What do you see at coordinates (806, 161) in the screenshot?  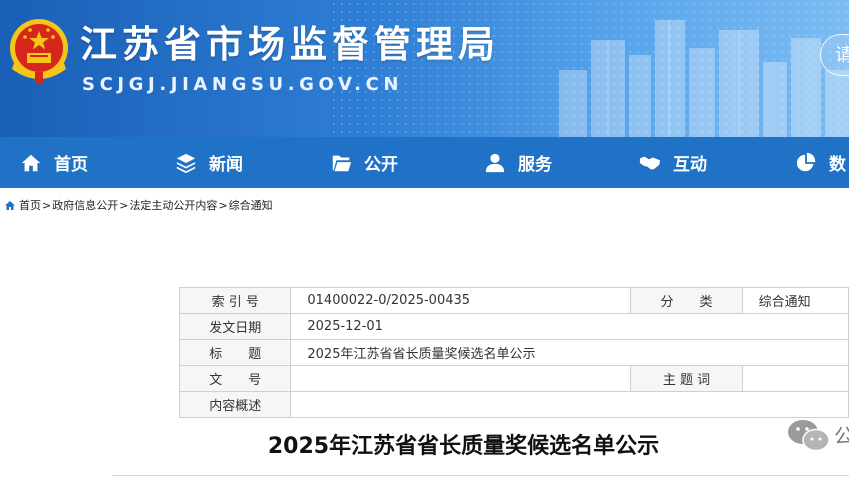 I see `pie-chart-icon` at bounding box center [806, 161].